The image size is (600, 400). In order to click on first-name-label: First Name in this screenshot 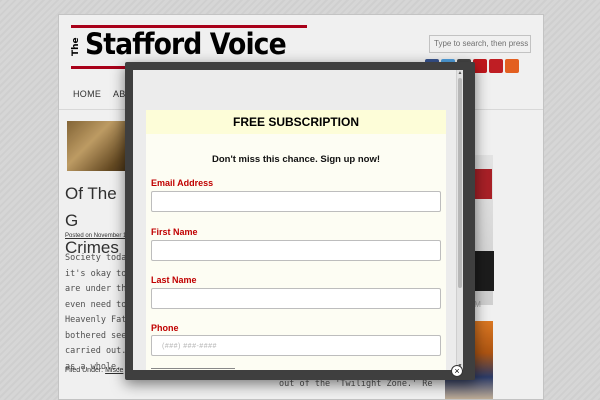, I will do `click(174, 232)`.